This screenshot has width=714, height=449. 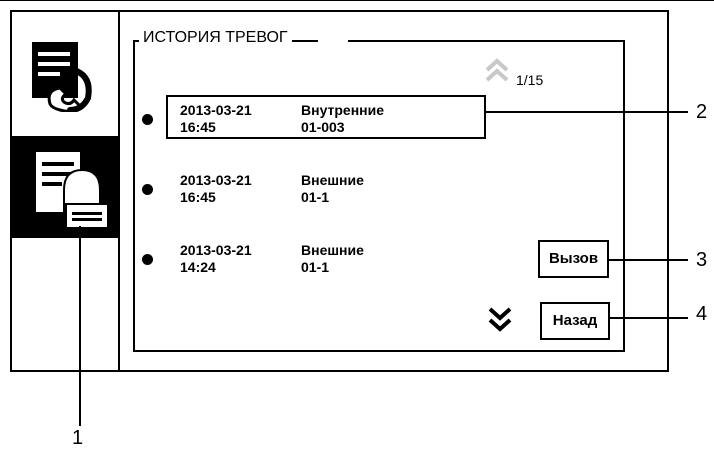 I want to click on double-chevron-down-icon, so click(x=500, y=319).